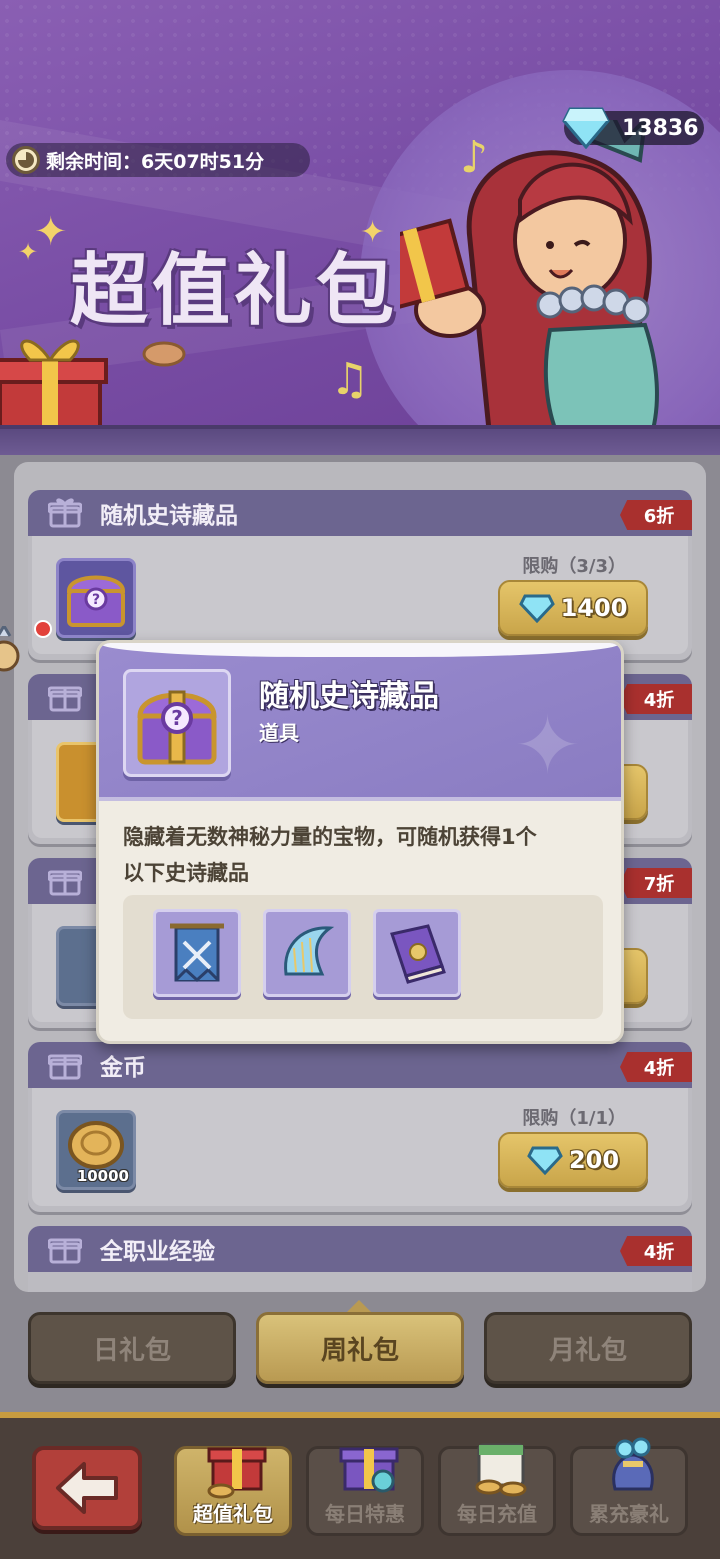  Describe the element at coordinates (656, 883) in the screenshot. I see `discount-badge: 7折` at that location.